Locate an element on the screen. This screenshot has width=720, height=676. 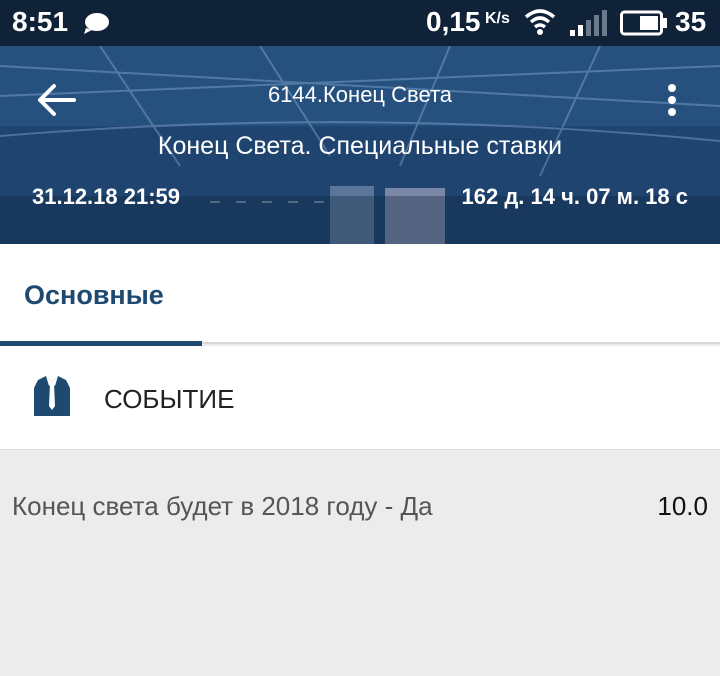
event-title: Конец Света. Специальные ставки is located at coordinates (360, 146).